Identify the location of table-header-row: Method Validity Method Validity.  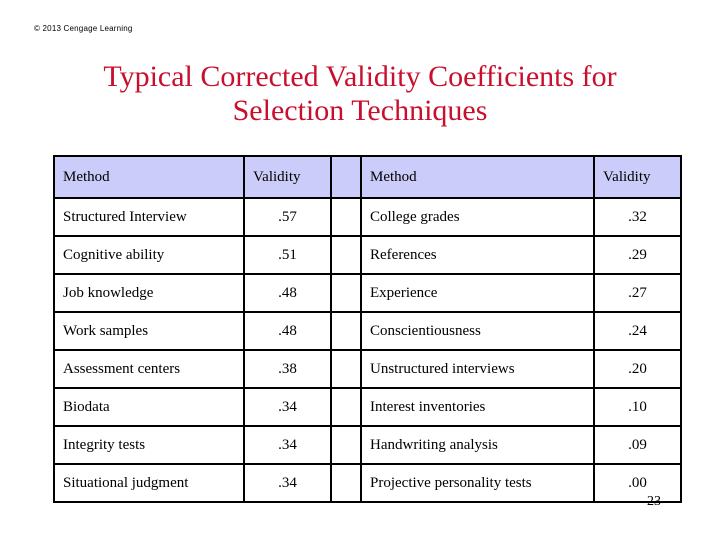
(367, 177).